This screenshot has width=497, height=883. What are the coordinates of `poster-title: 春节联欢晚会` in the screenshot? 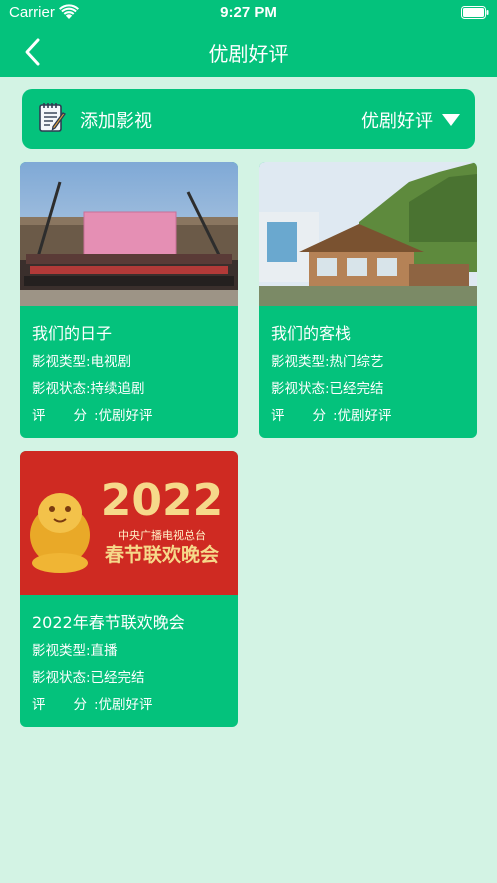 It's located at (162, 554).